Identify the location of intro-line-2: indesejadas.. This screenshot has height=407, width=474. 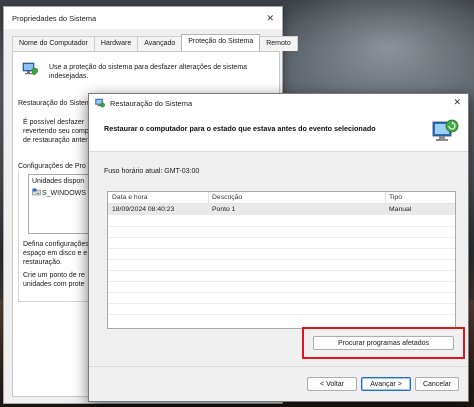
(69, 76).